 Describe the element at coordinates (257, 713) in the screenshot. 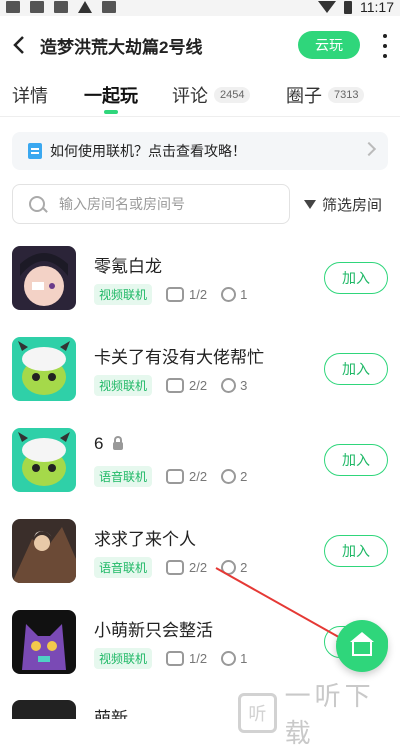

I see `watermark-logo: 听` at that location.